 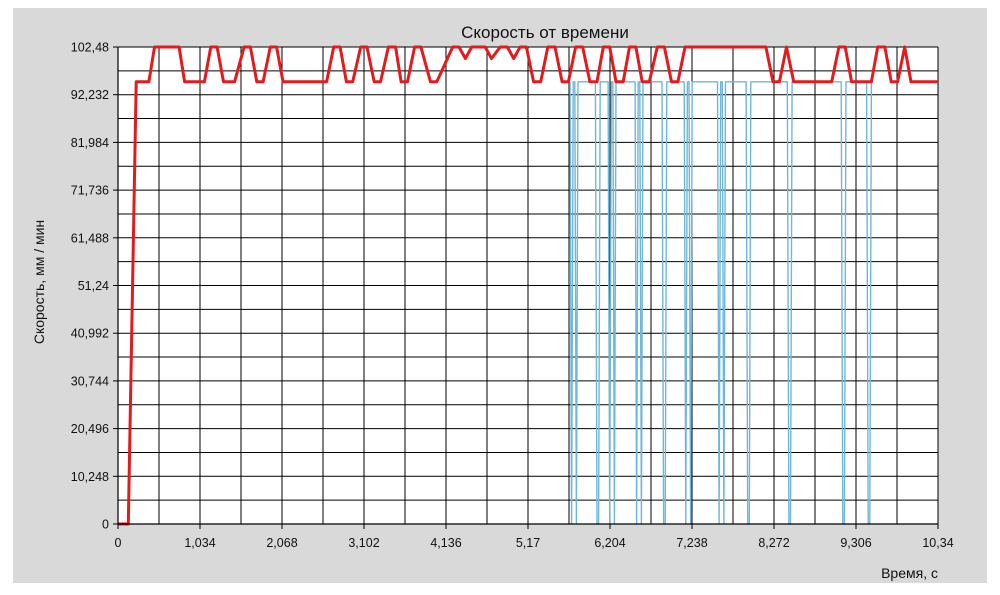 What do you see at coordinates (90, 238) in the screenshot?
I see `y-tick-label: 61,488` at bounding box center [90, 238].